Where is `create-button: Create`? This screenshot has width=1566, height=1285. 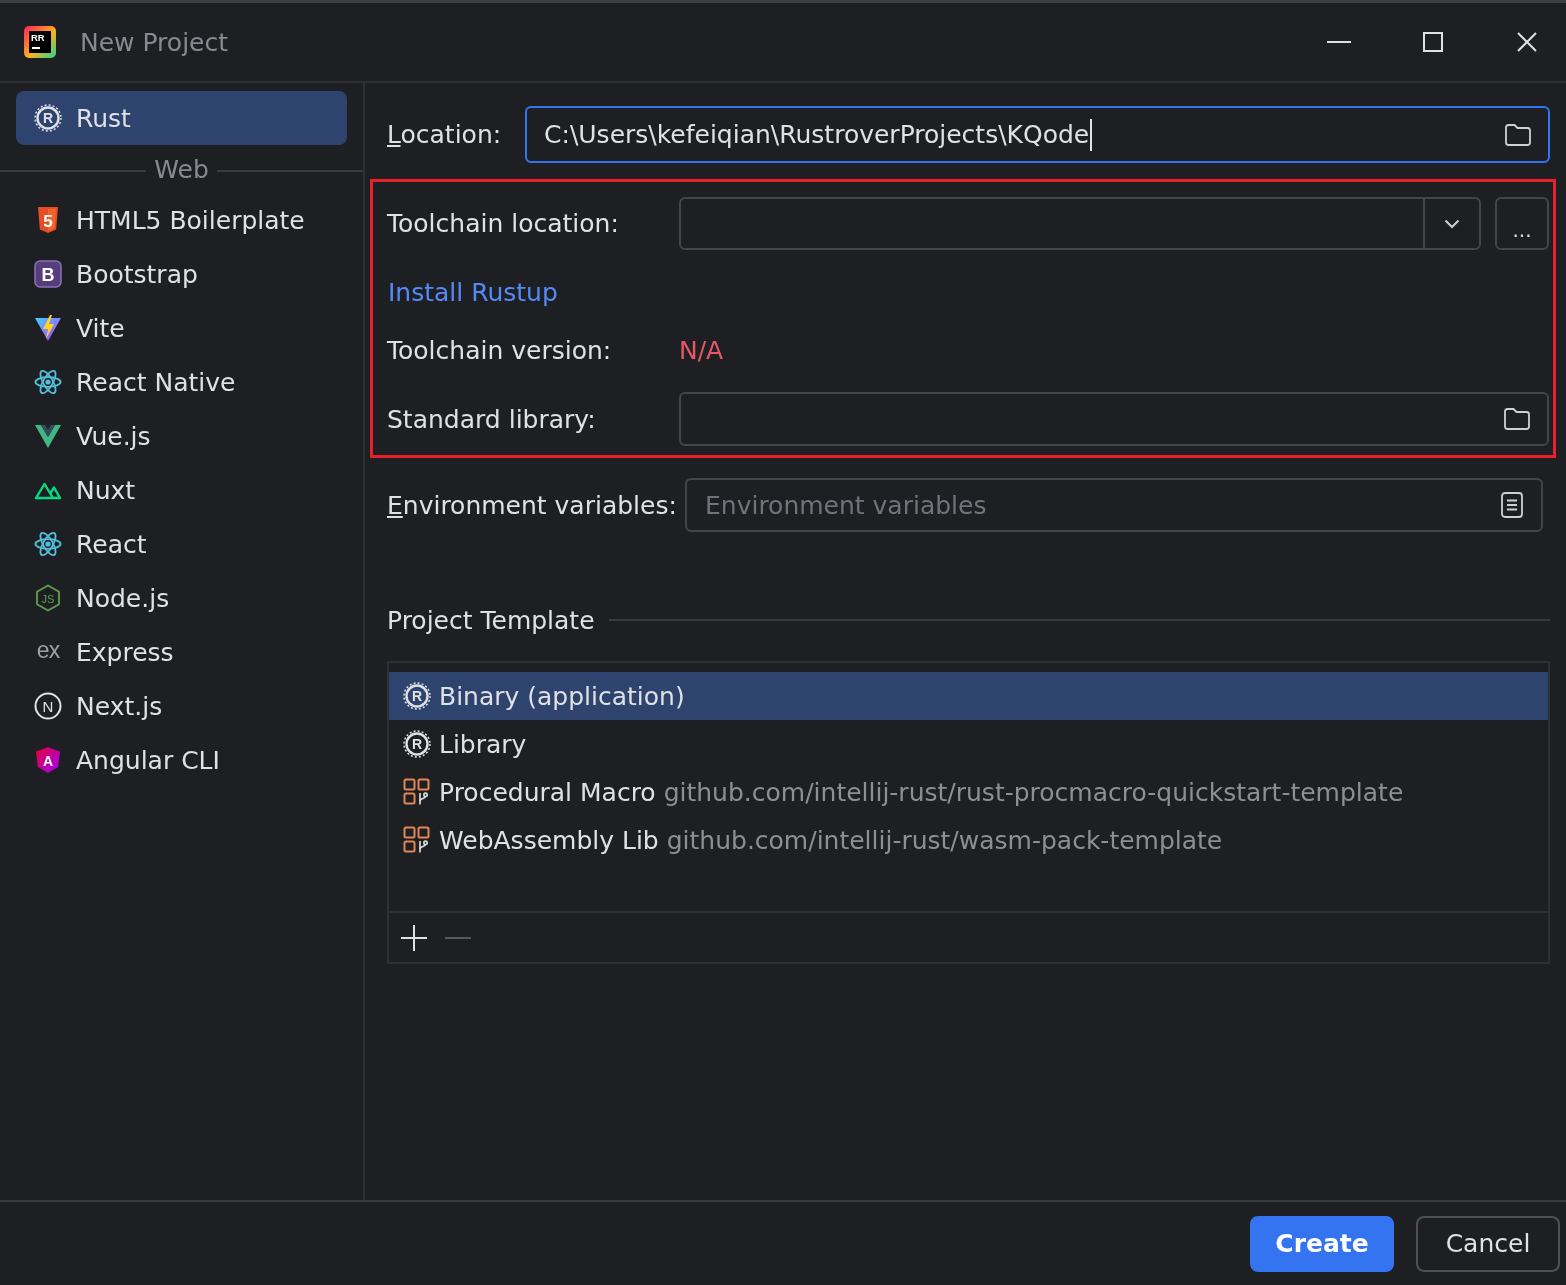 create-button: Create is located at coordinates (1322, 1243).